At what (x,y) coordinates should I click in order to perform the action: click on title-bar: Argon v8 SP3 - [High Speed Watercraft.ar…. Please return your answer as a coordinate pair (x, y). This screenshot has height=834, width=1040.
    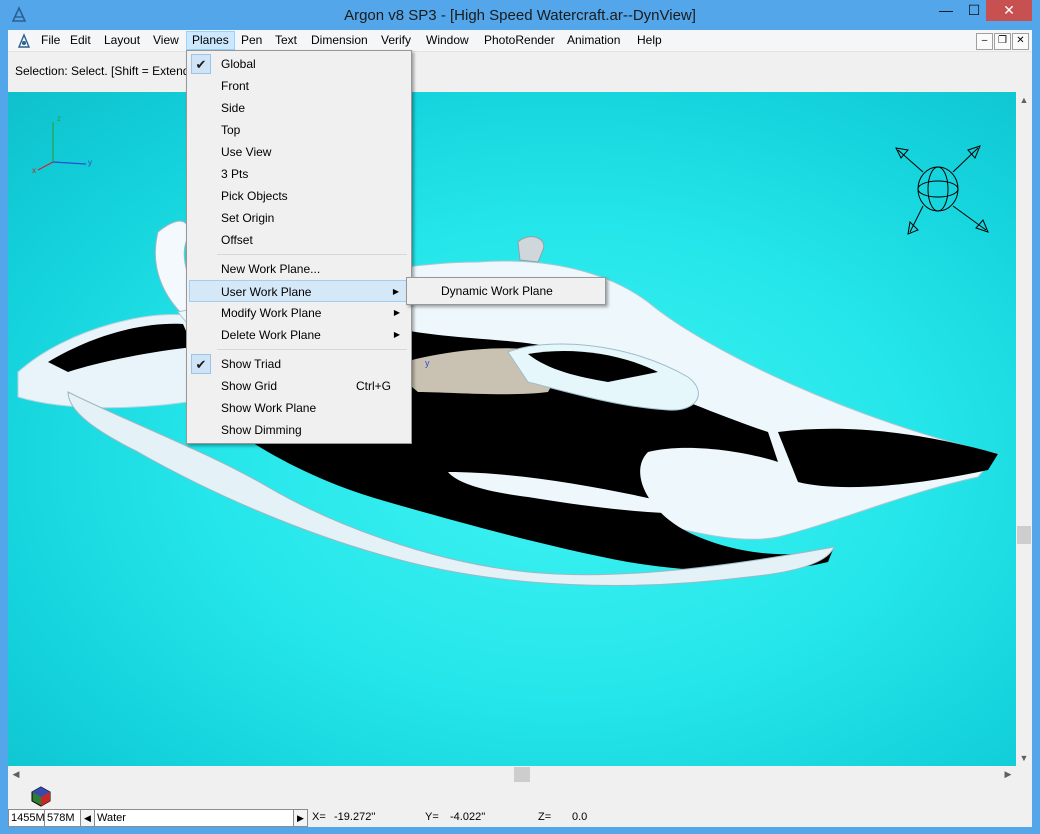
    Looking at the image, I should click on (520, 15).